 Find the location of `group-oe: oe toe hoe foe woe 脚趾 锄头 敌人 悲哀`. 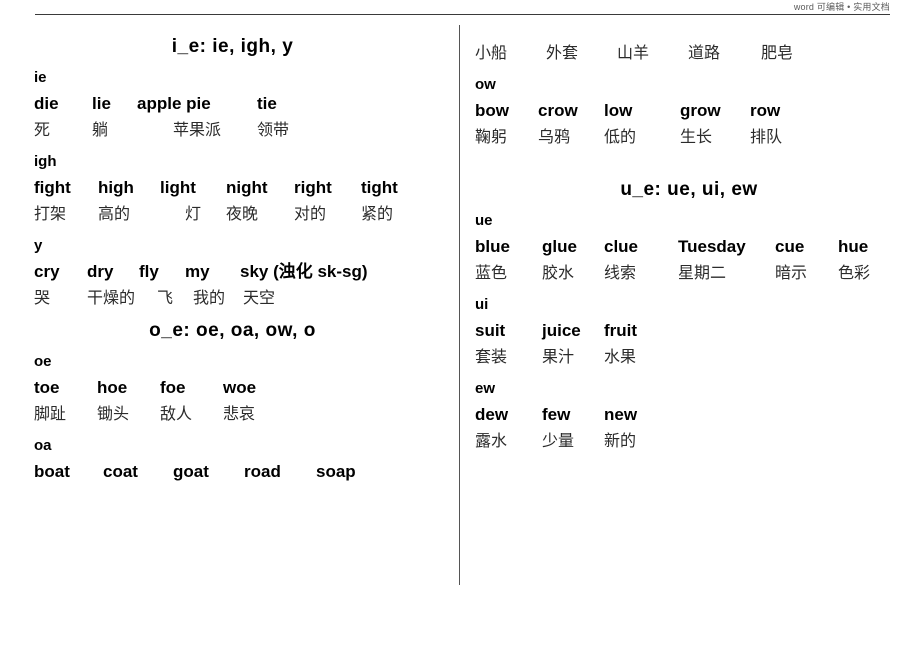

group-oe: oe toe hoe foe woe 脚趾 锄头 敌人 悲哀 is located at coordinates (227, 389).